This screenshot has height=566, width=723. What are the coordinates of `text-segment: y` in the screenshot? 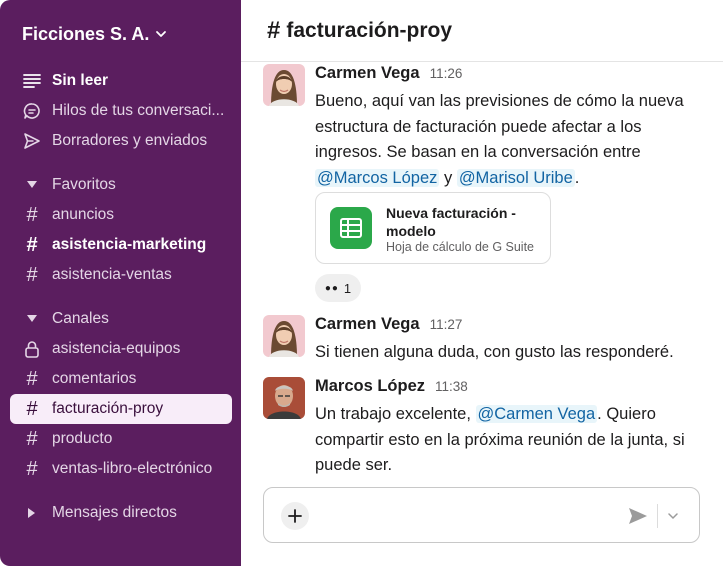 It's located at (448, 177).